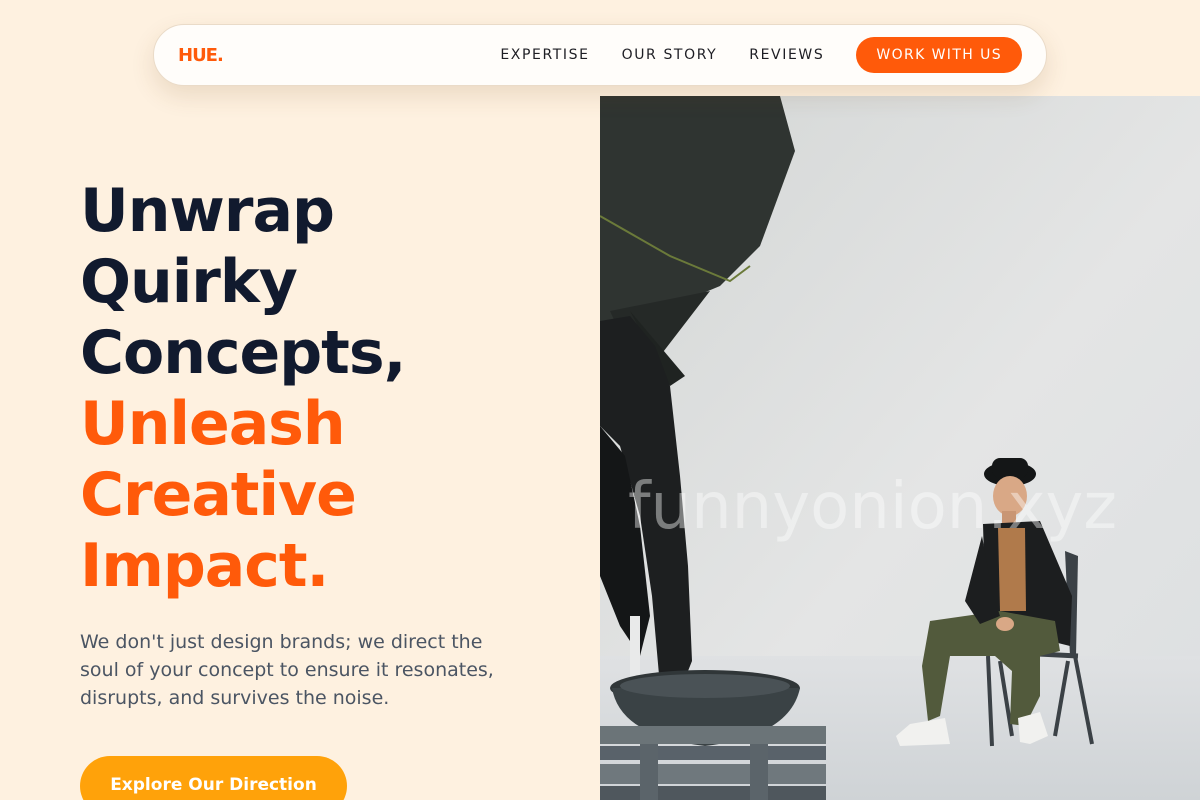 This screenshot has height=800, width=1200. I want to click on headline-accent-line: Unleash, so click(213, 424).